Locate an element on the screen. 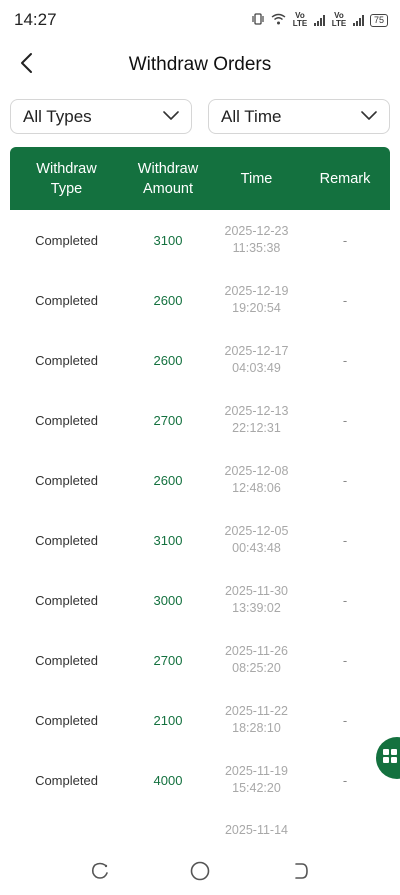 The image size is (400, 895). page-title: Withdraw Orders is located at coordinates (200, 64).